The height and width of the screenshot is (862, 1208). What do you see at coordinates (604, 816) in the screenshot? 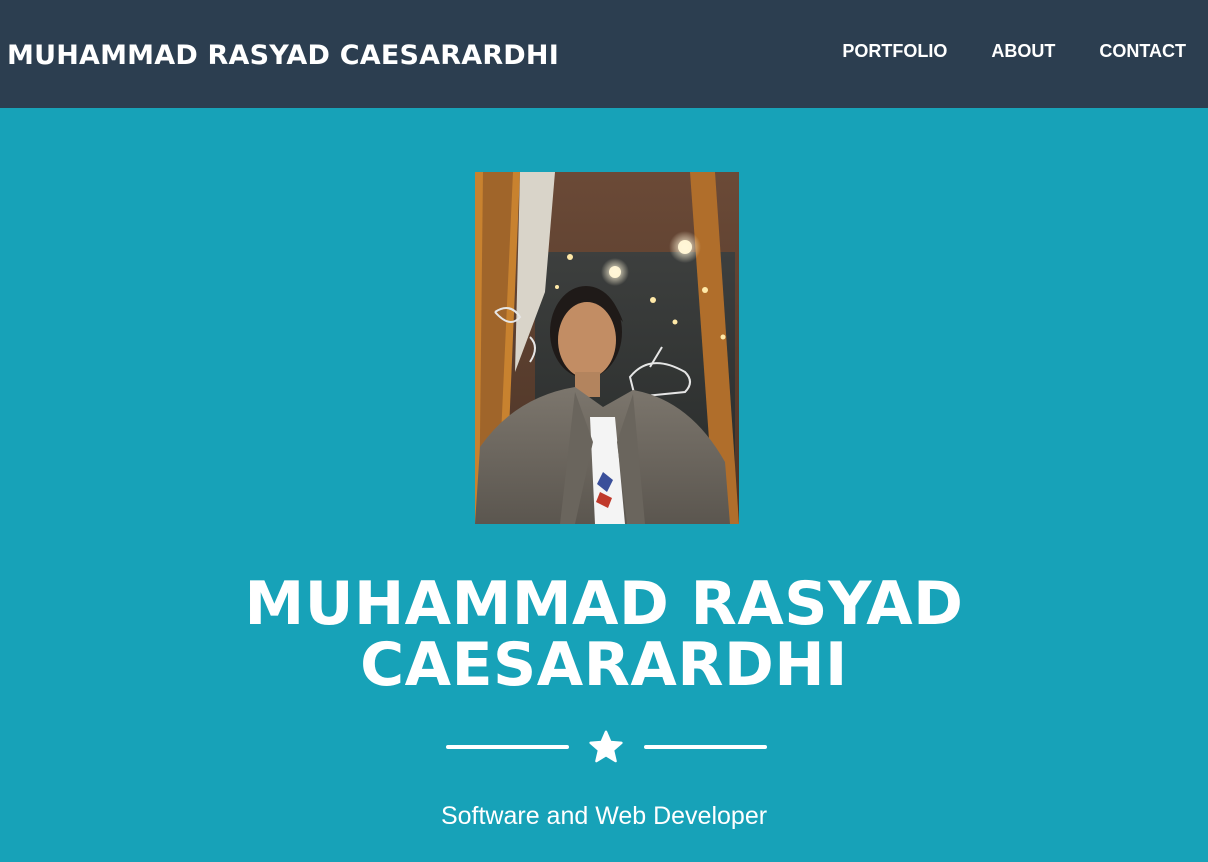
I see `subheading: Software and Web Developer` at bounding box center [604, 816].